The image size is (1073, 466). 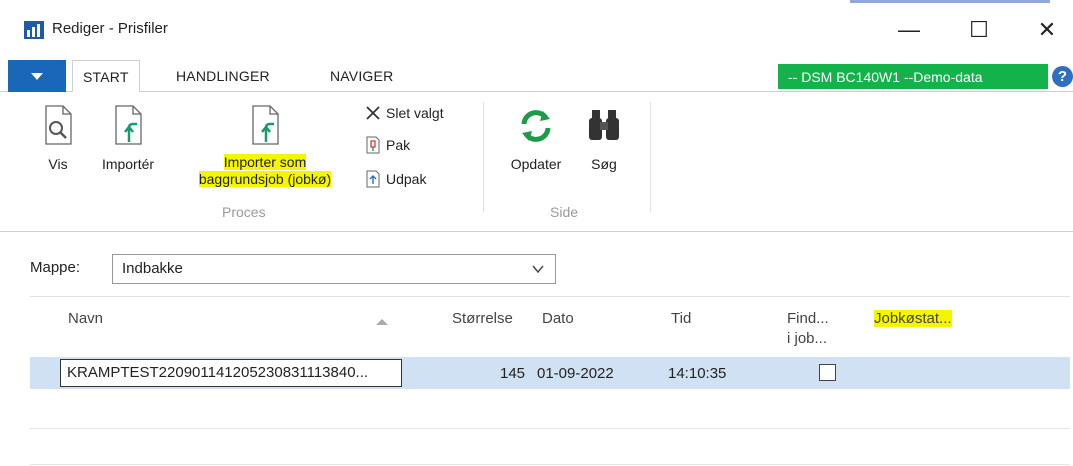 I want to click on import-document-icon, so click(x=128, y=125).